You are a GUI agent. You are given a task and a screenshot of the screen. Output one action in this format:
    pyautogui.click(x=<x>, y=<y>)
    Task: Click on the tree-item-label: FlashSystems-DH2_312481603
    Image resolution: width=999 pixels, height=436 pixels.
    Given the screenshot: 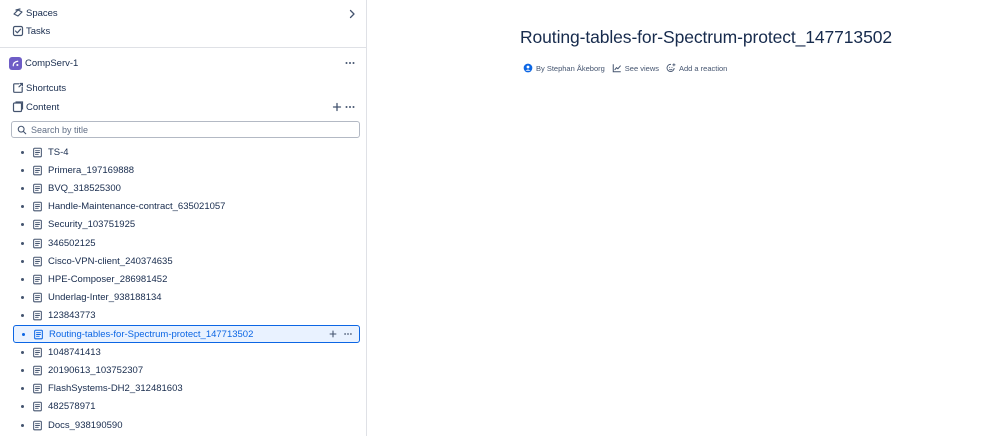 What is the action you would take?
    pyautogui.click(x=115, y=389)
    